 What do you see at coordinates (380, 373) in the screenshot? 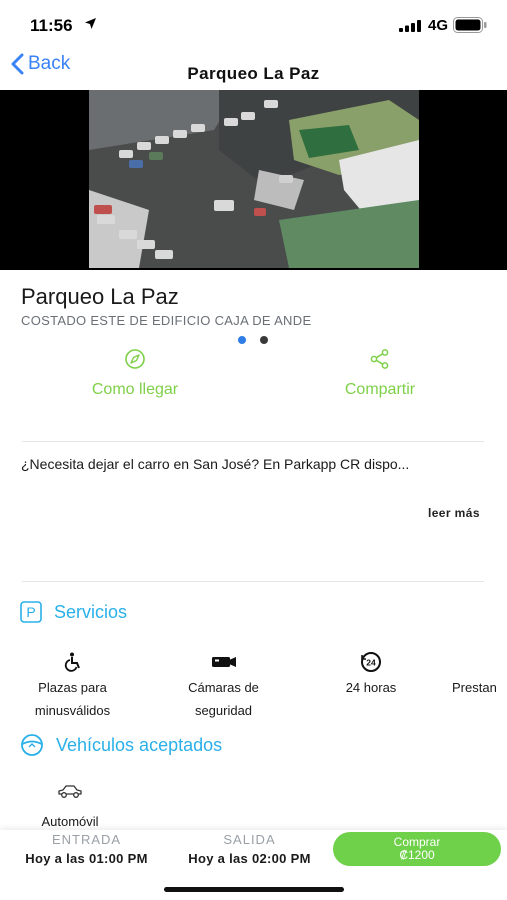
I see `share-button: Compartir` at bounding box center [380, 373].